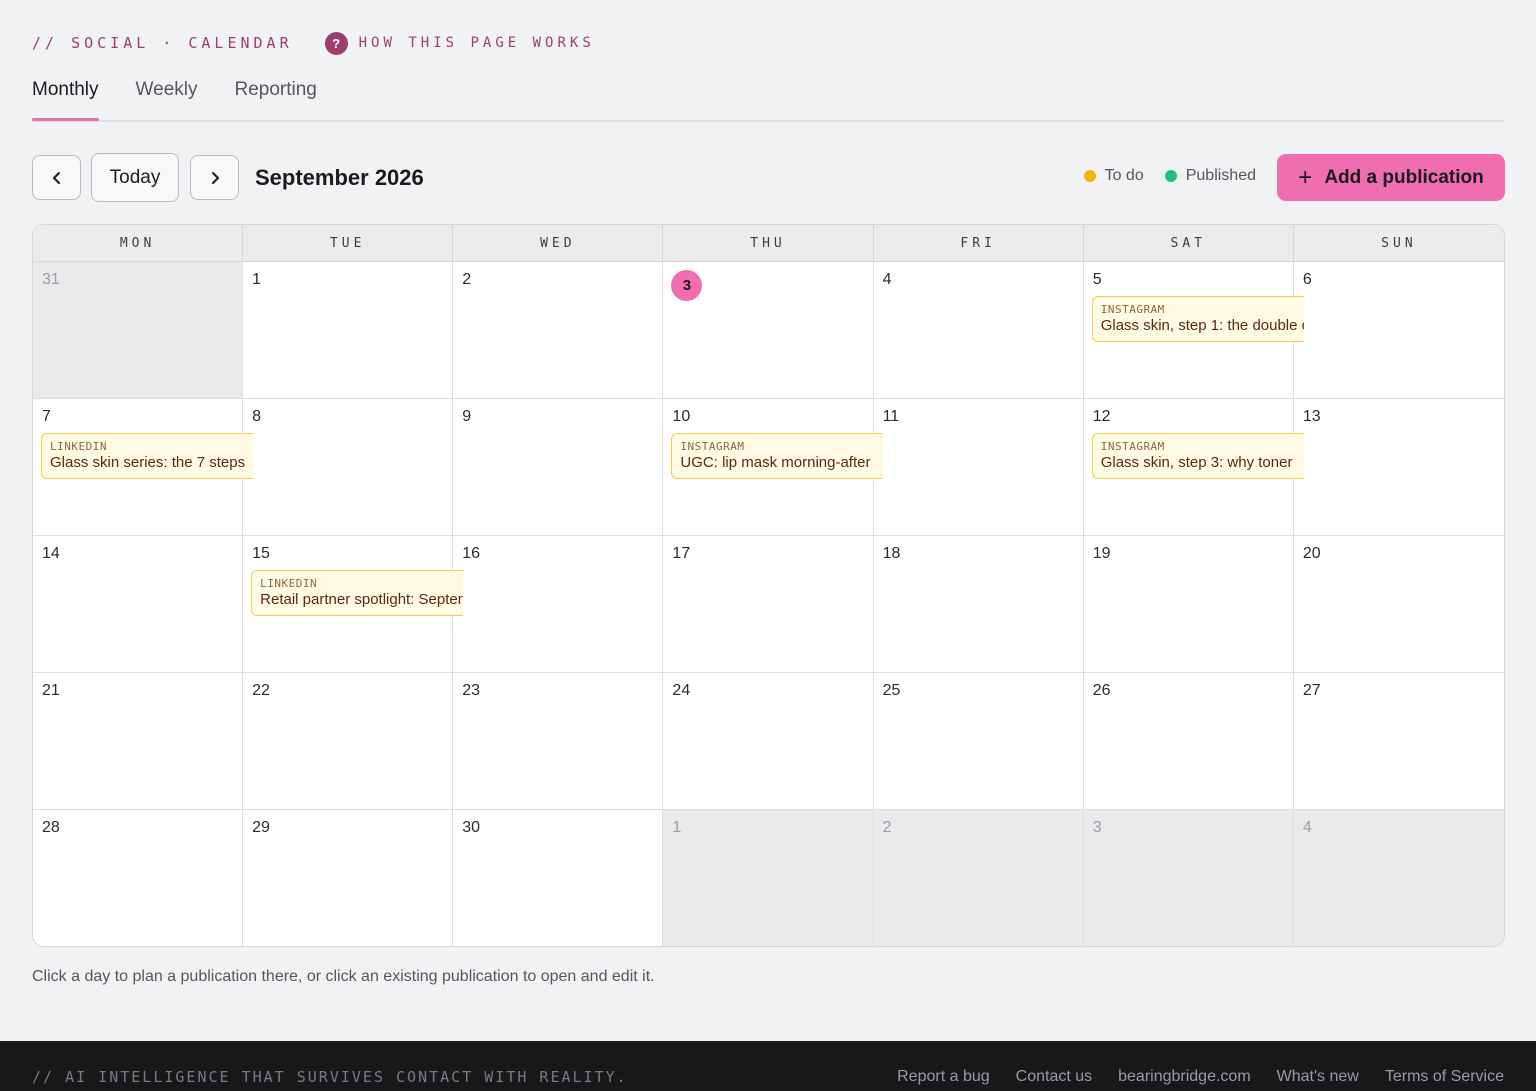 The image size is (1536, 1091). What do you see at coordinates (1097, 827) in the screenshot?
I see `day-number: 3` at bounding box center [1097, 827].